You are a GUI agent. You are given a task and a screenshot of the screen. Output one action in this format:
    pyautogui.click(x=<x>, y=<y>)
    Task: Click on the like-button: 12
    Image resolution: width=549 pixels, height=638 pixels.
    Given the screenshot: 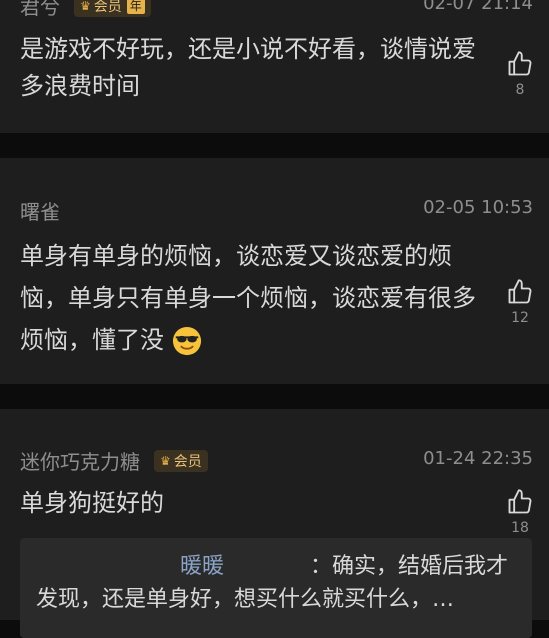 What is the action you would take?
    pyautogui.click(x=520, y=302)
    